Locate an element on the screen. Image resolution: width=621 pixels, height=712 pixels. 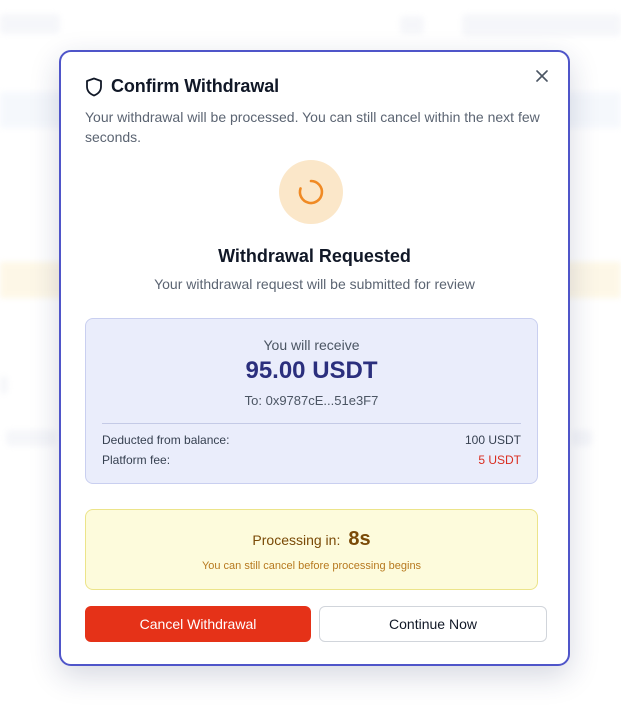
fee-label: Platform fee: is located at coordinates (136, 460).